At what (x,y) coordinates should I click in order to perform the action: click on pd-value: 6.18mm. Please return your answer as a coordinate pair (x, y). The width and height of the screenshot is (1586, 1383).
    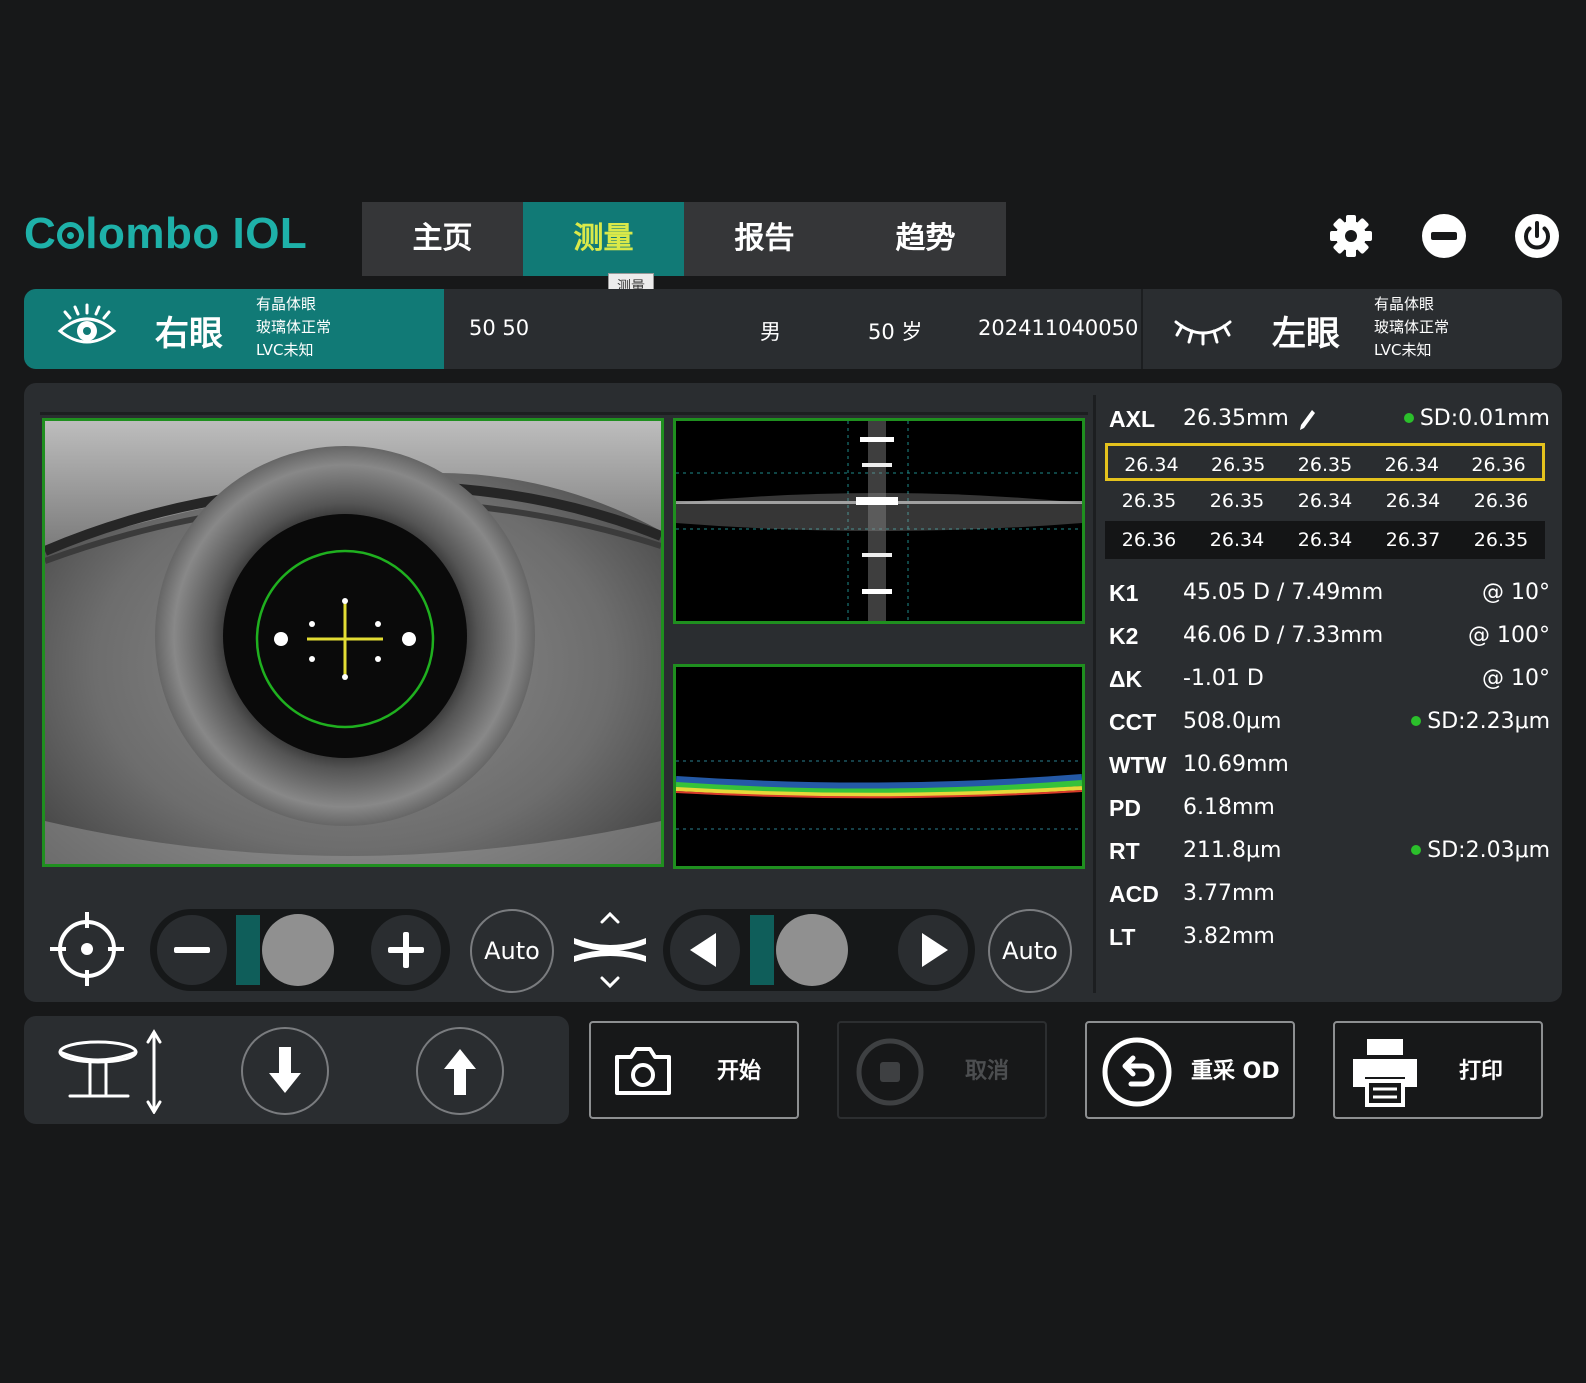
    Looking at the image, I should click on (1229, 807).